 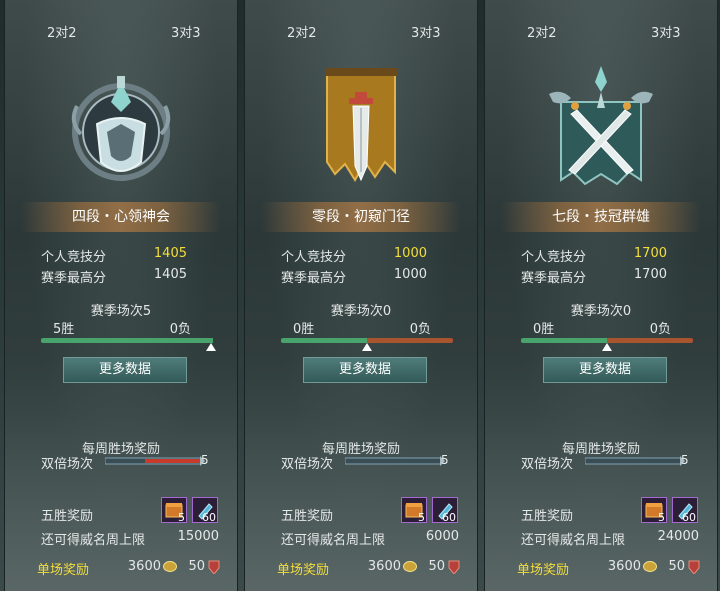 What do you see at coordinates (361, 217) in the screenshot?
I see `rank-title: 零段・初窥门径` at bounding box center [361, 217].